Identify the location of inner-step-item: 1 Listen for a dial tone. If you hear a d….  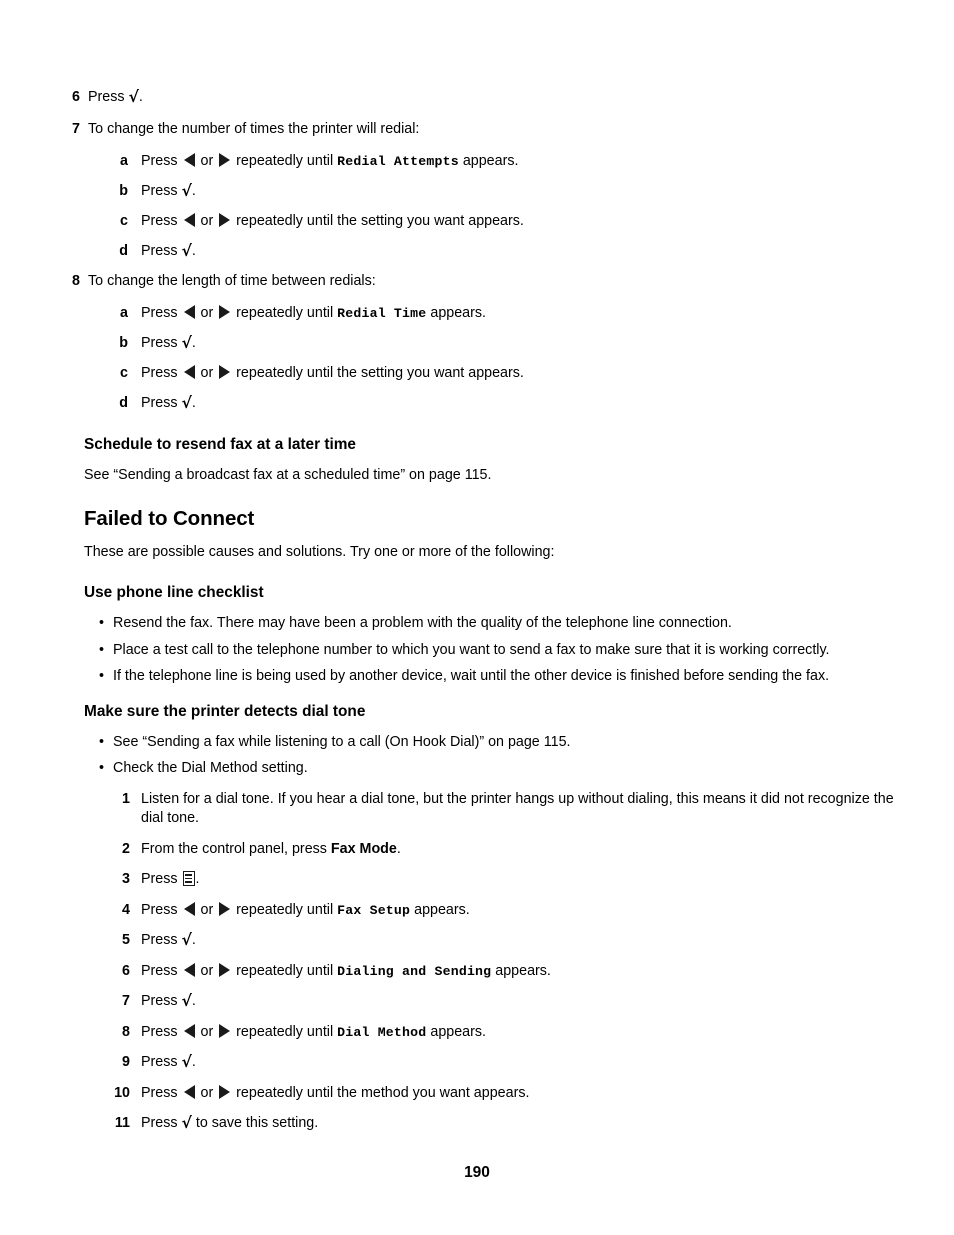
(477, 809).